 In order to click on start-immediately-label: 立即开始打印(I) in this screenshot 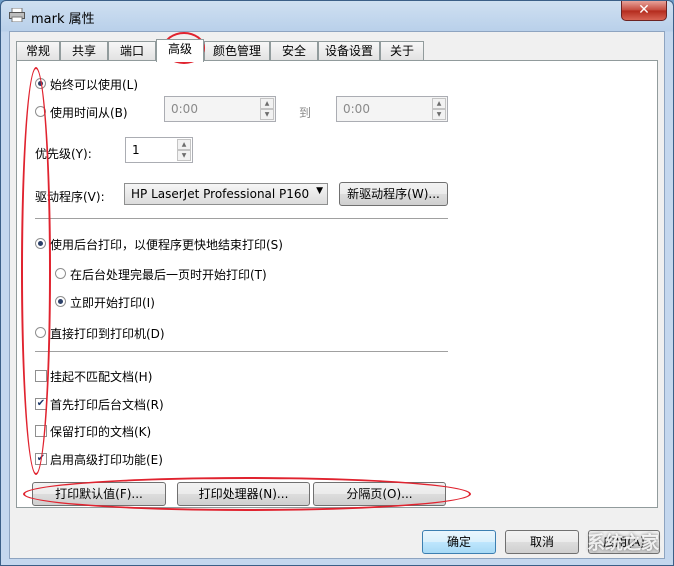, I will do `click(112, 303)`.